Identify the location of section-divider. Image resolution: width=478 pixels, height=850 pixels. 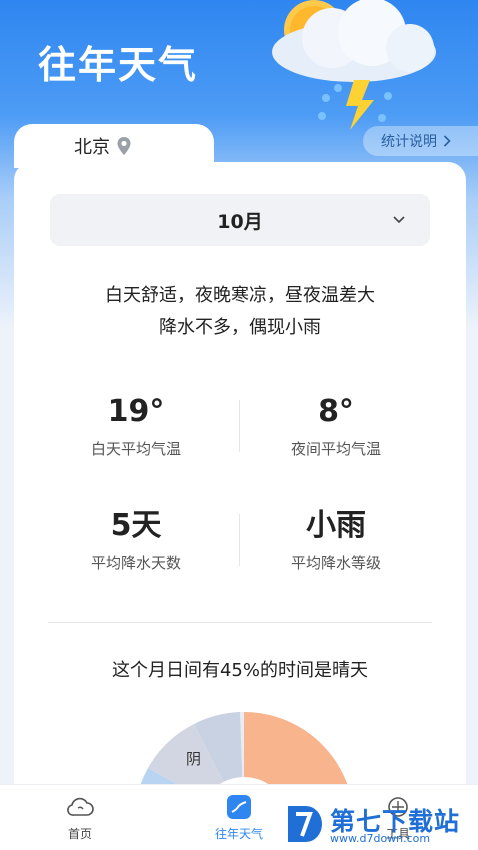
(240, 622).